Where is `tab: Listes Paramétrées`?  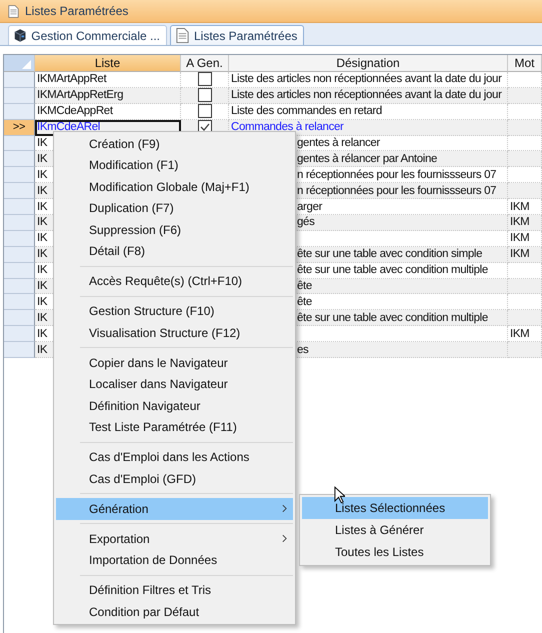
tab: Listes Paramétrées is located at coordinates (237, 35).